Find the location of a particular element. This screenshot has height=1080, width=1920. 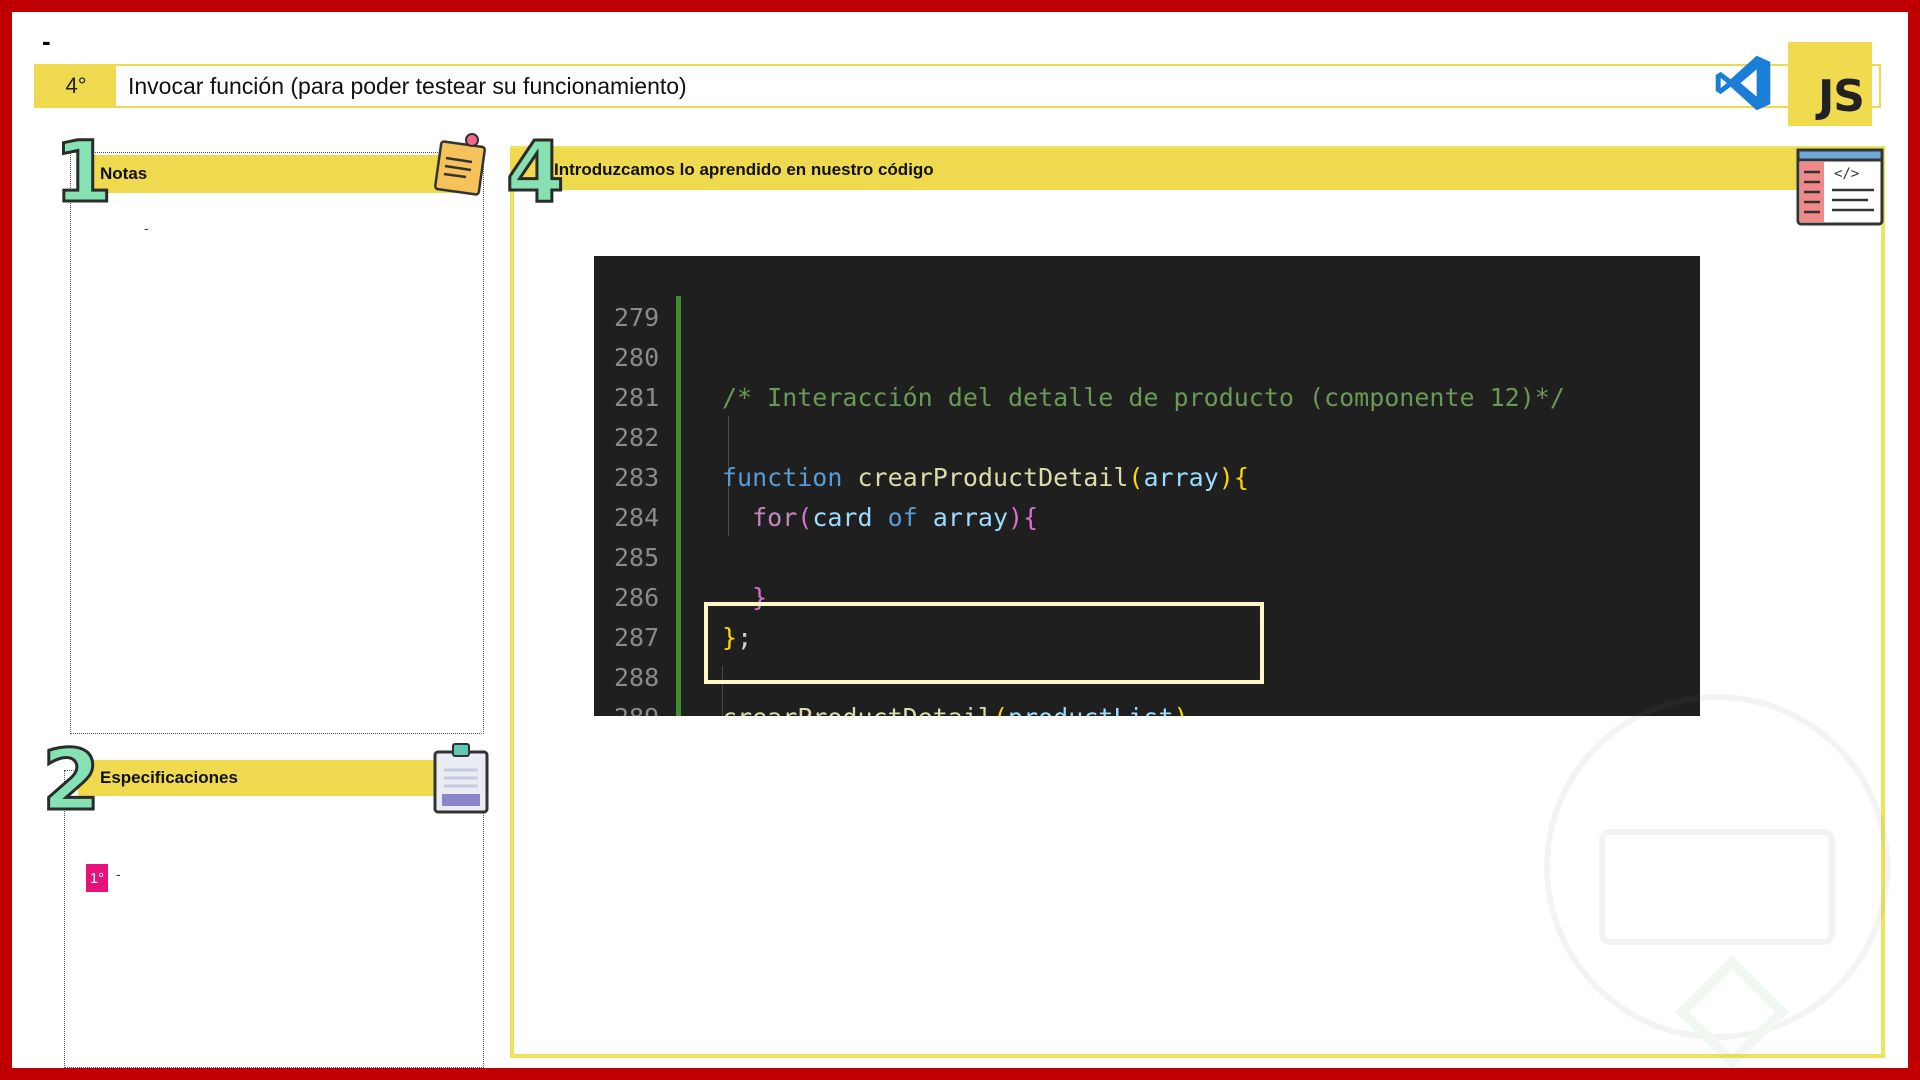

code-keyword: for is located at coordinates (775, 517).